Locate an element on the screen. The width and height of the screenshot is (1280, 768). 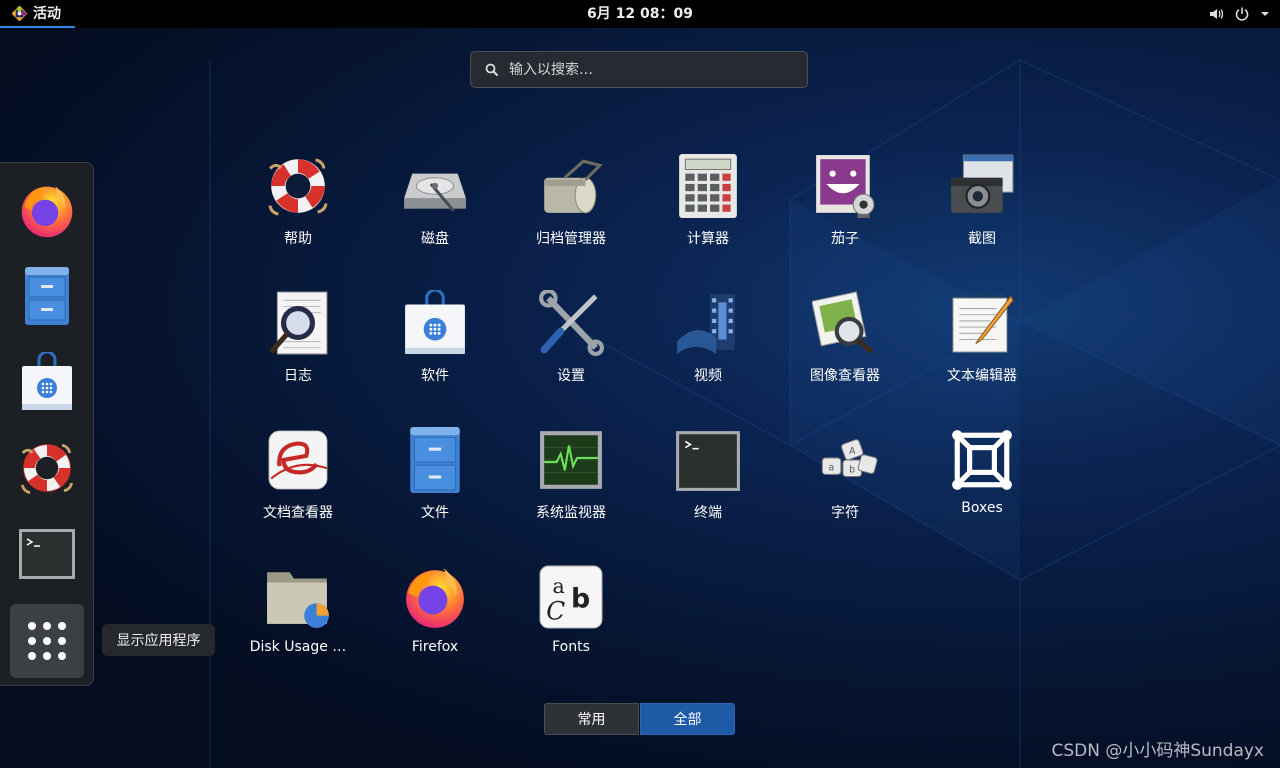
power-icon is located at coordinates (1242, 14).